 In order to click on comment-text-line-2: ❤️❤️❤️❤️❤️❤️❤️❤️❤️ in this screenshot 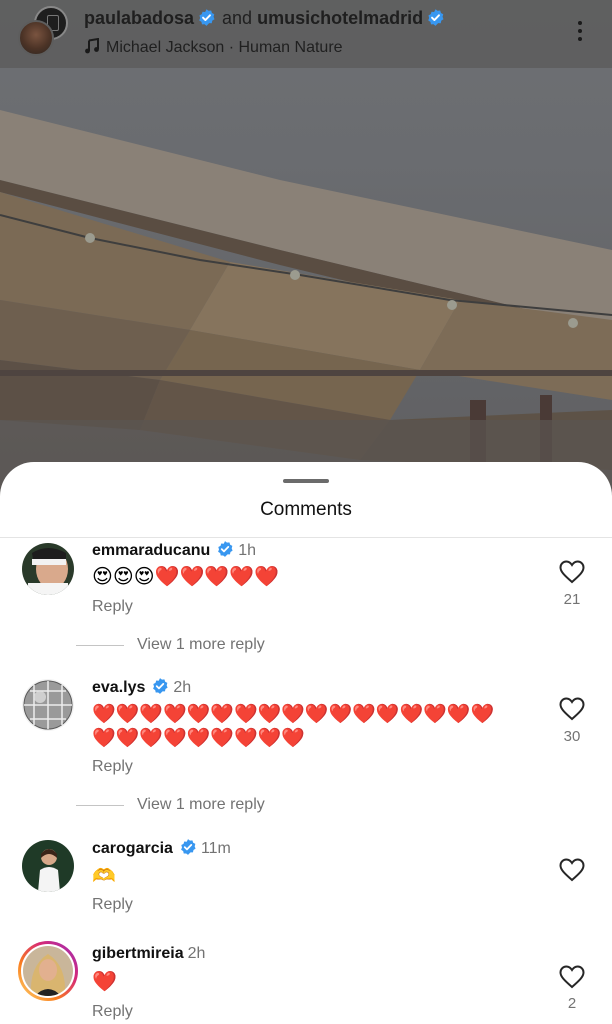, I will do `click(198, 738)`.